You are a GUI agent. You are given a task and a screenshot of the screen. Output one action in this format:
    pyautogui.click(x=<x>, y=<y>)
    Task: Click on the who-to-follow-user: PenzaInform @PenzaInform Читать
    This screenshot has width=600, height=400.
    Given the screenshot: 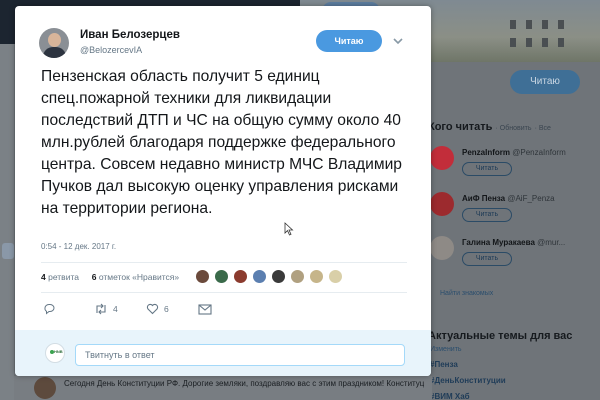 What is the action you would take?
    pyautogui.click(x=515, y=171)
    